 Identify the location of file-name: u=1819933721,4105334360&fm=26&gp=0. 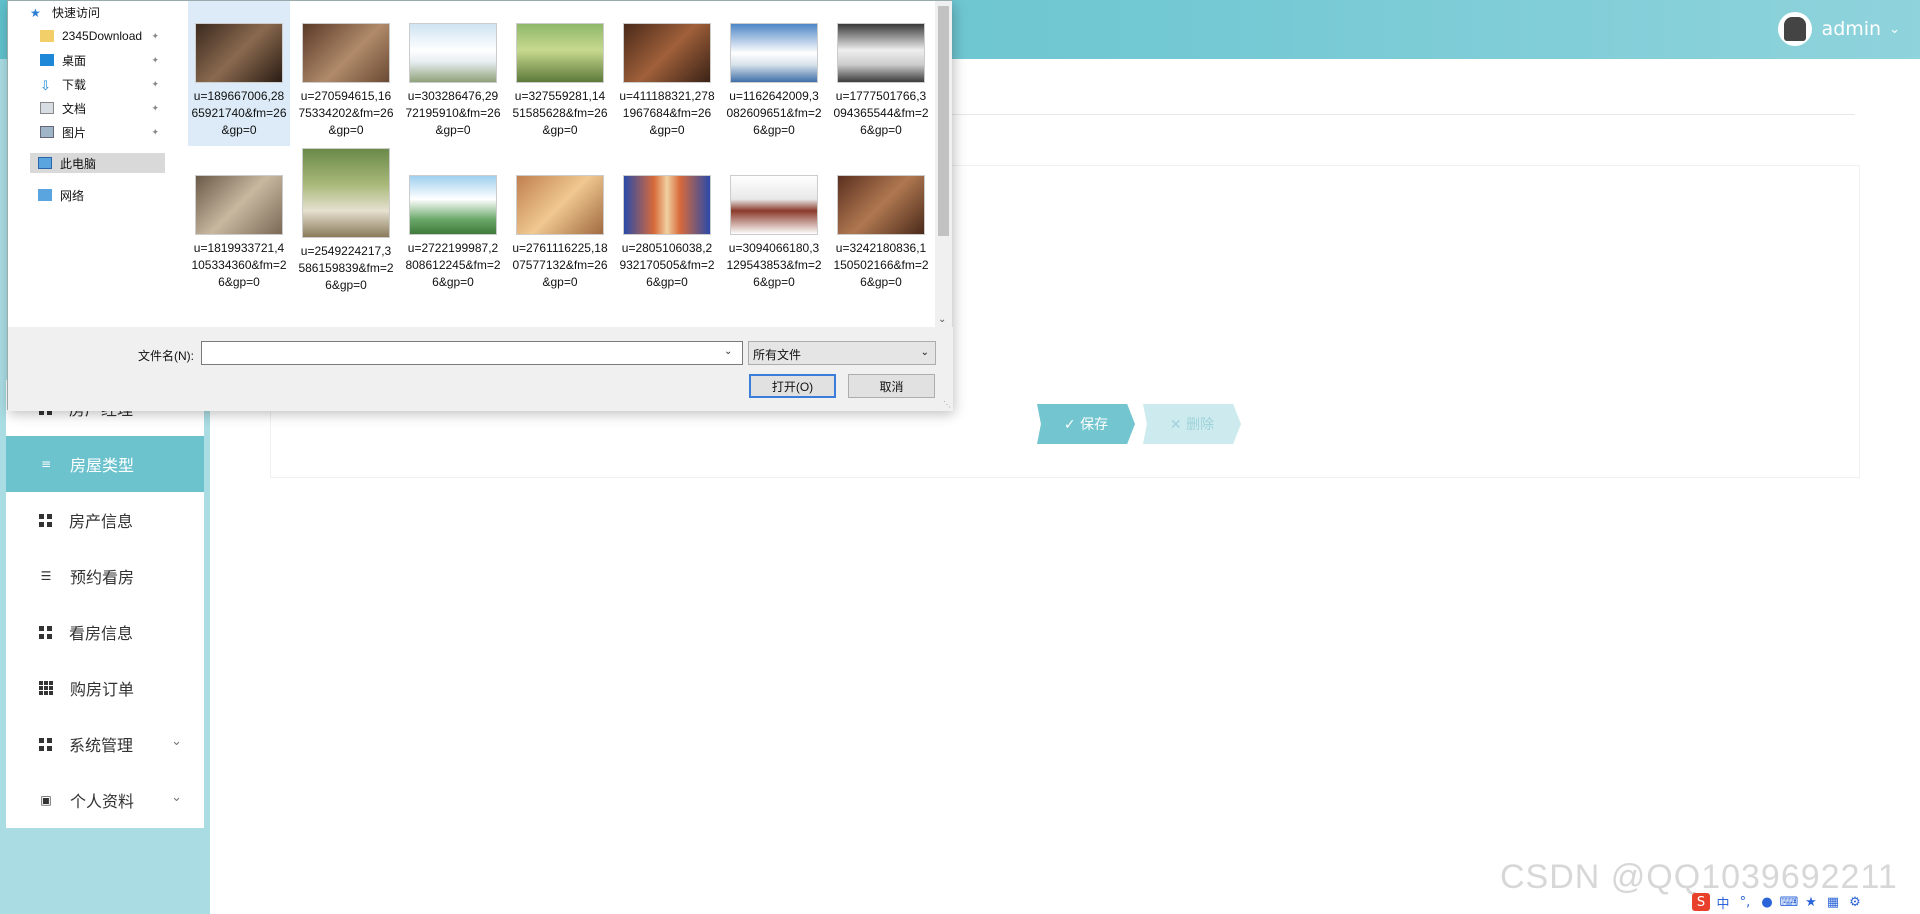
(239, 265).